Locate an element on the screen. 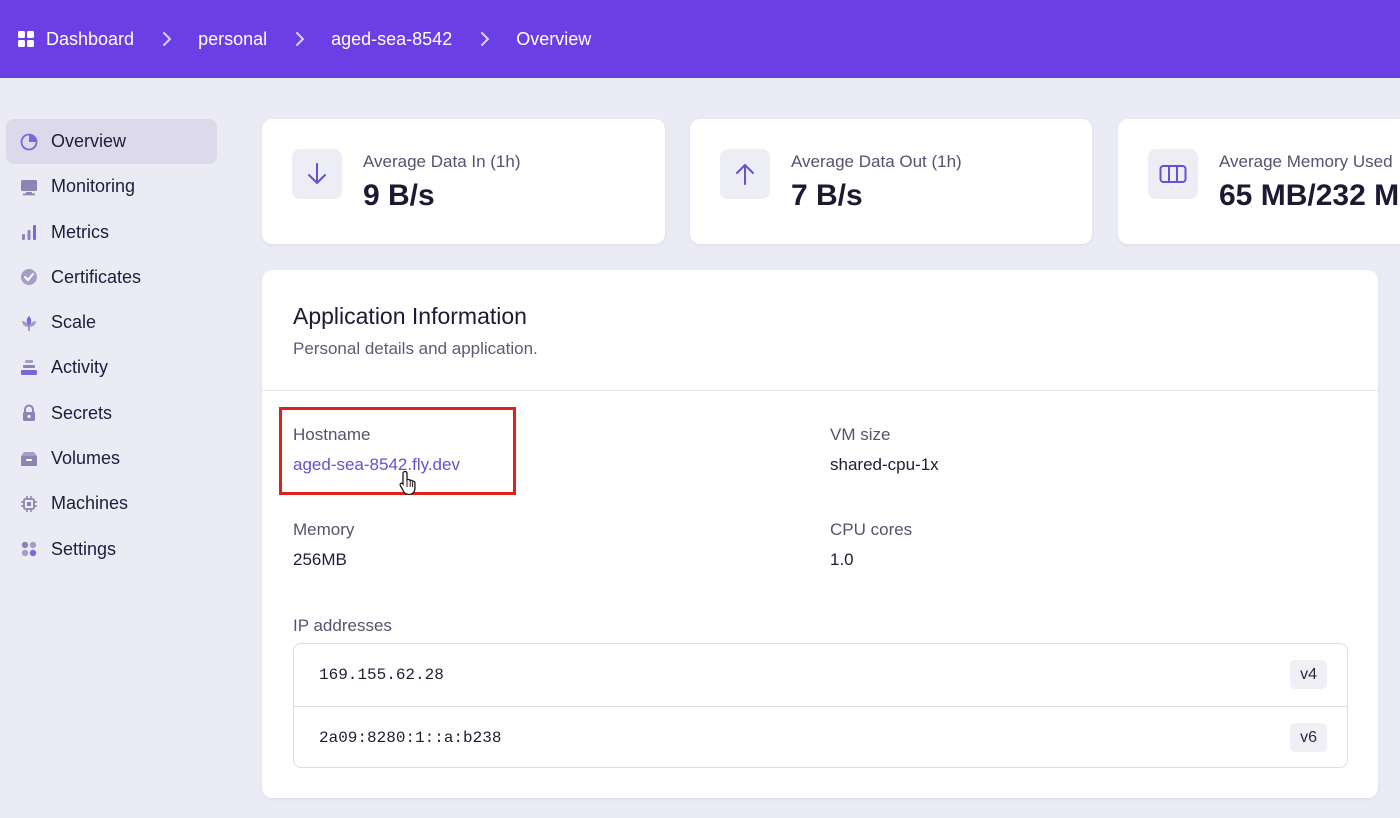 This screenshot has height=818, width=1400. sidebar-item-label: Secrets is located at coordinates (82, 412).